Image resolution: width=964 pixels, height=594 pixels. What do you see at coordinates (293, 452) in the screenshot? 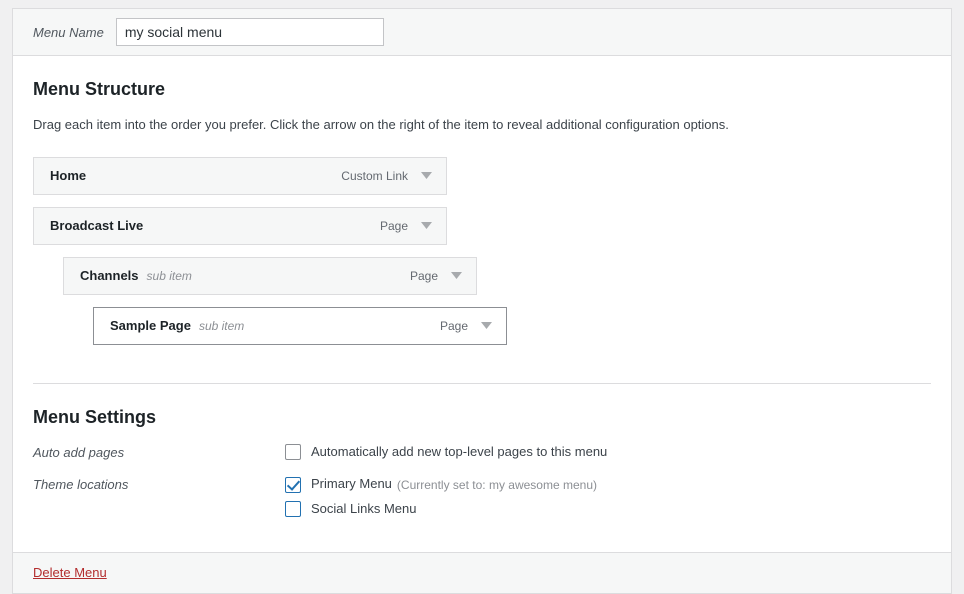
I see `auto-add-pages-checkbox` at bounding box center [293, 452].